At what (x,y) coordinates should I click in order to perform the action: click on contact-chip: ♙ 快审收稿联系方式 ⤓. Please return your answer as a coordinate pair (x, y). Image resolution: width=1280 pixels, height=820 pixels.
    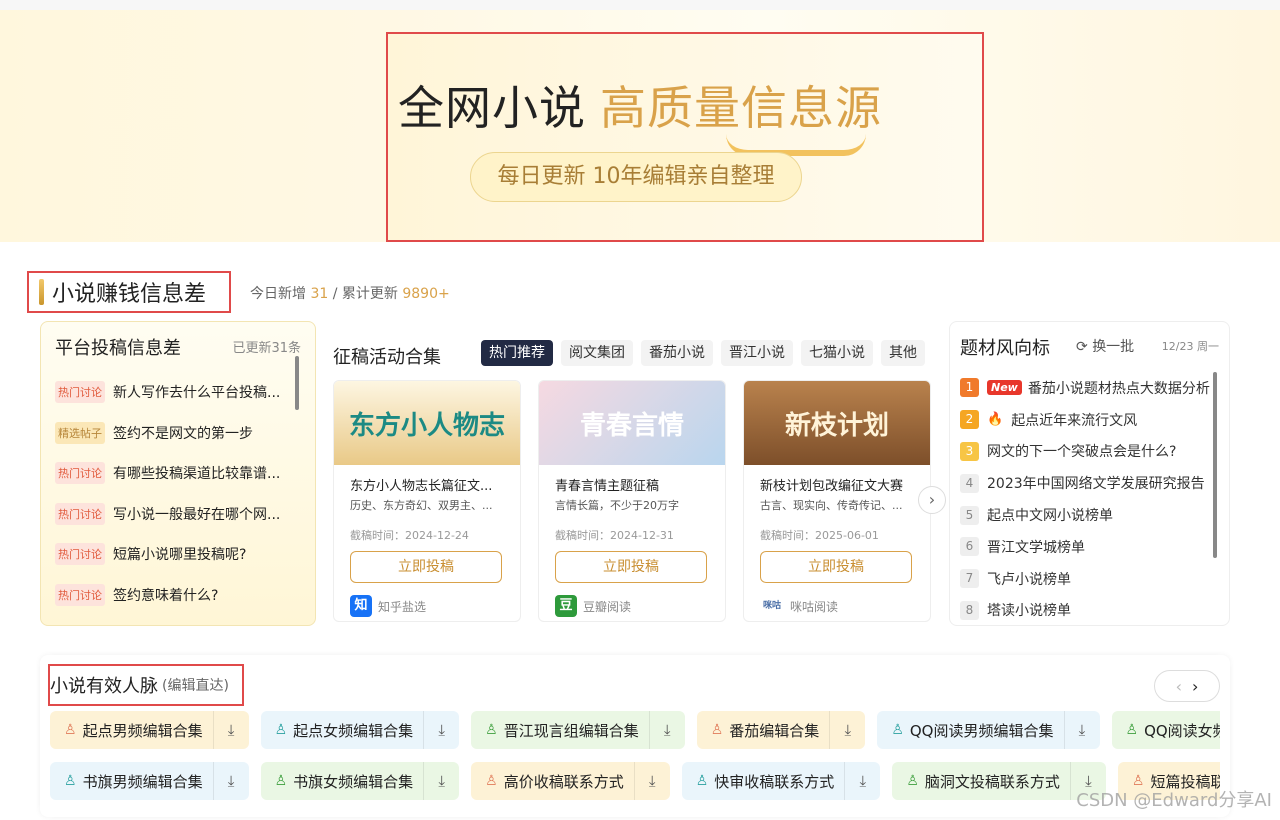
    Looking at the image, I should click on (781, 781).